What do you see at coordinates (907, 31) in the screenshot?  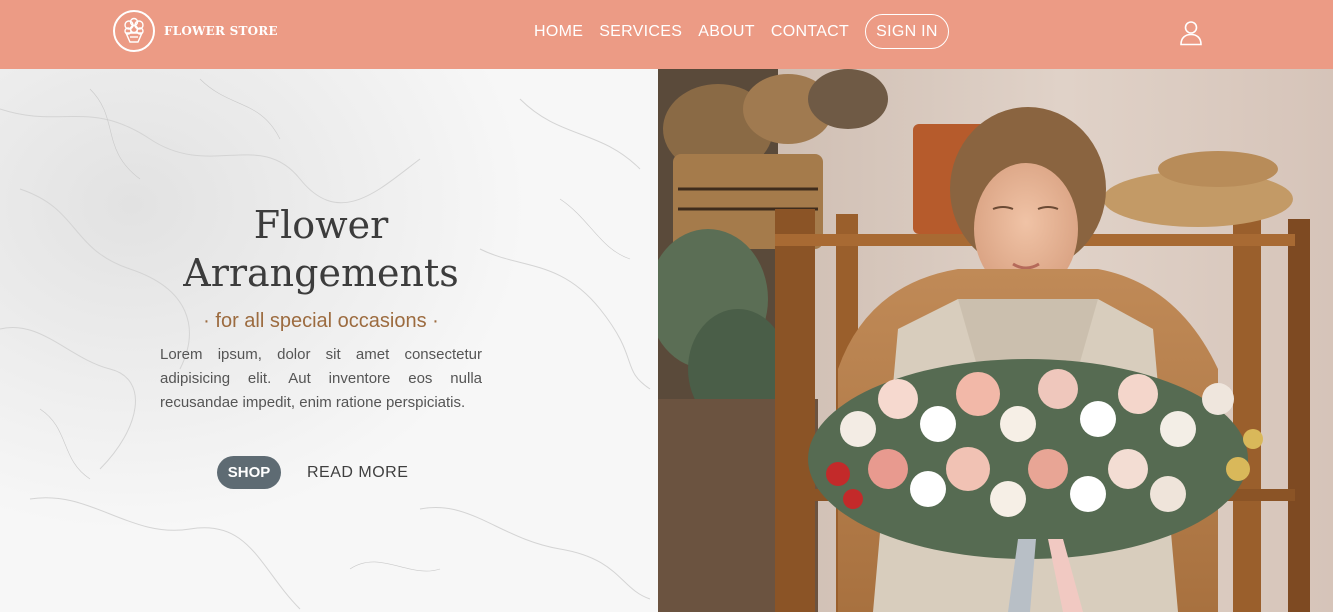 I see `sign-in-button: SIGN IN` at bounding box center [907, 31].